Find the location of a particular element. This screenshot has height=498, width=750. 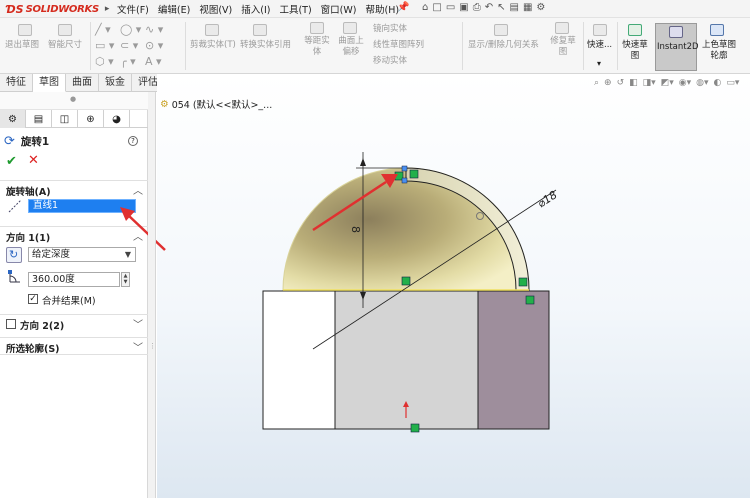

pin-icon: 📌 is located at coordinates (403, 7).